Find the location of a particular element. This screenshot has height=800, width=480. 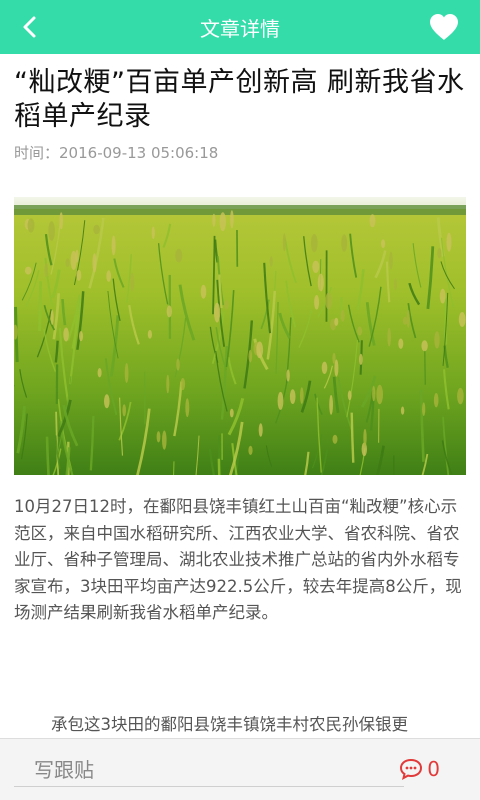

article-time: 时间：2016-09-13 05:06:18 is located at coordinates (240, 152).